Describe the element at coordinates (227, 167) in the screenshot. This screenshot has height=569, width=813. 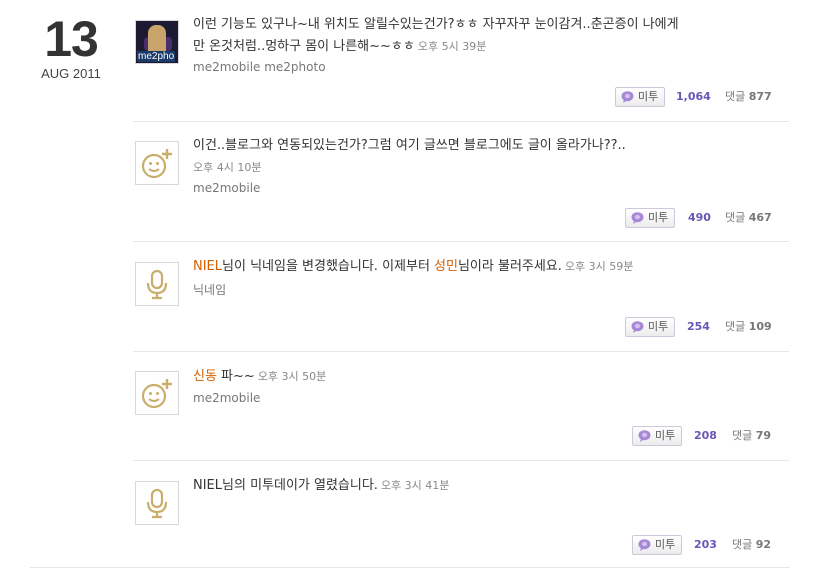
I see `post-time: 오후 4시 10분` at that location.